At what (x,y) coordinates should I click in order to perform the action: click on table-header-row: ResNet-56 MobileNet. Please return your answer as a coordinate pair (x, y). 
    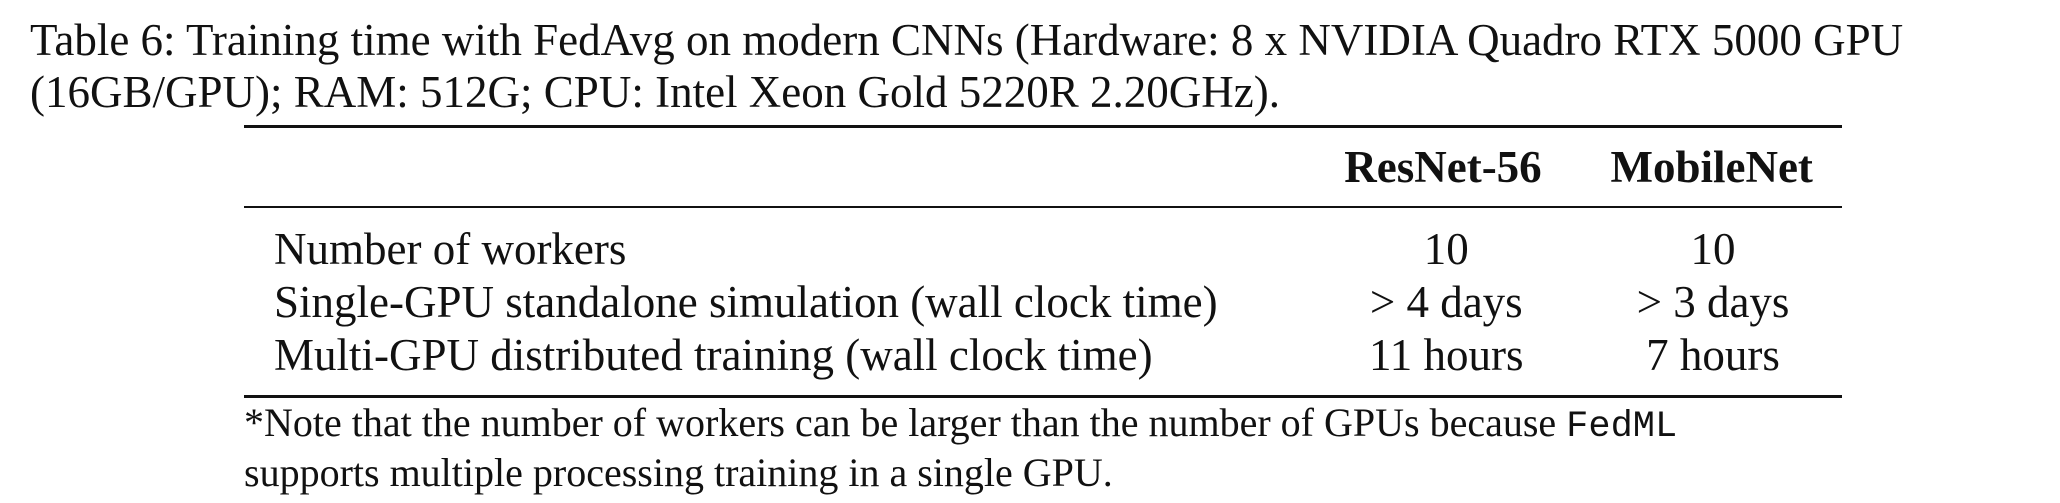
    Looking at the image, I should click on (1043, 167).